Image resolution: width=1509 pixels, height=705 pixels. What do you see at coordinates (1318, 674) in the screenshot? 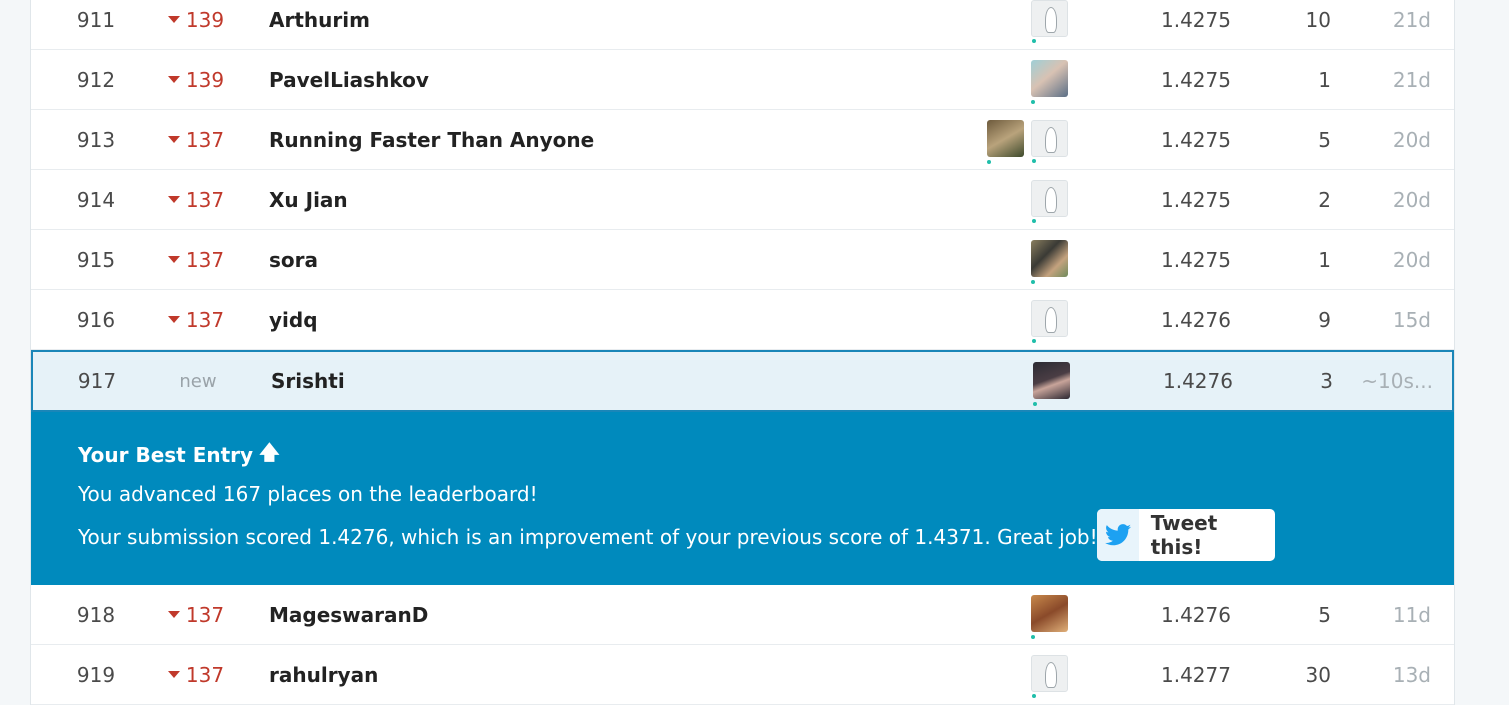
I see `entries-cell: 30` at bounding box center [1318, 674].